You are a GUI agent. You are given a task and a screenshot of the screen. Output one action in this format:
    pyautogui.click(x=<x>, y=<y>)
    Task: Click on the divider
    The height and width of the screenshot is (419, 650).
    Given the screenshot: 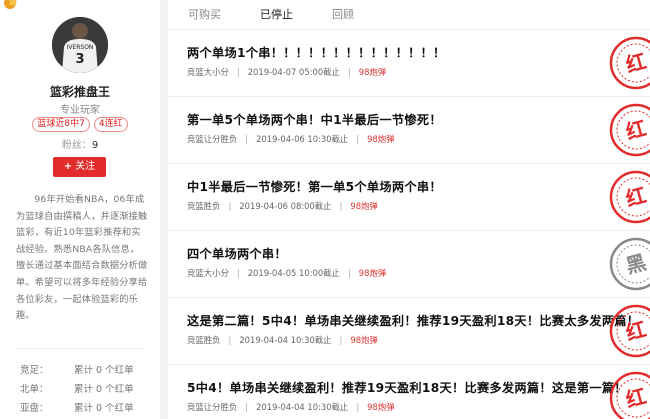 What is the action you would take?
    pyautogui.click(x=79, y=348)
    